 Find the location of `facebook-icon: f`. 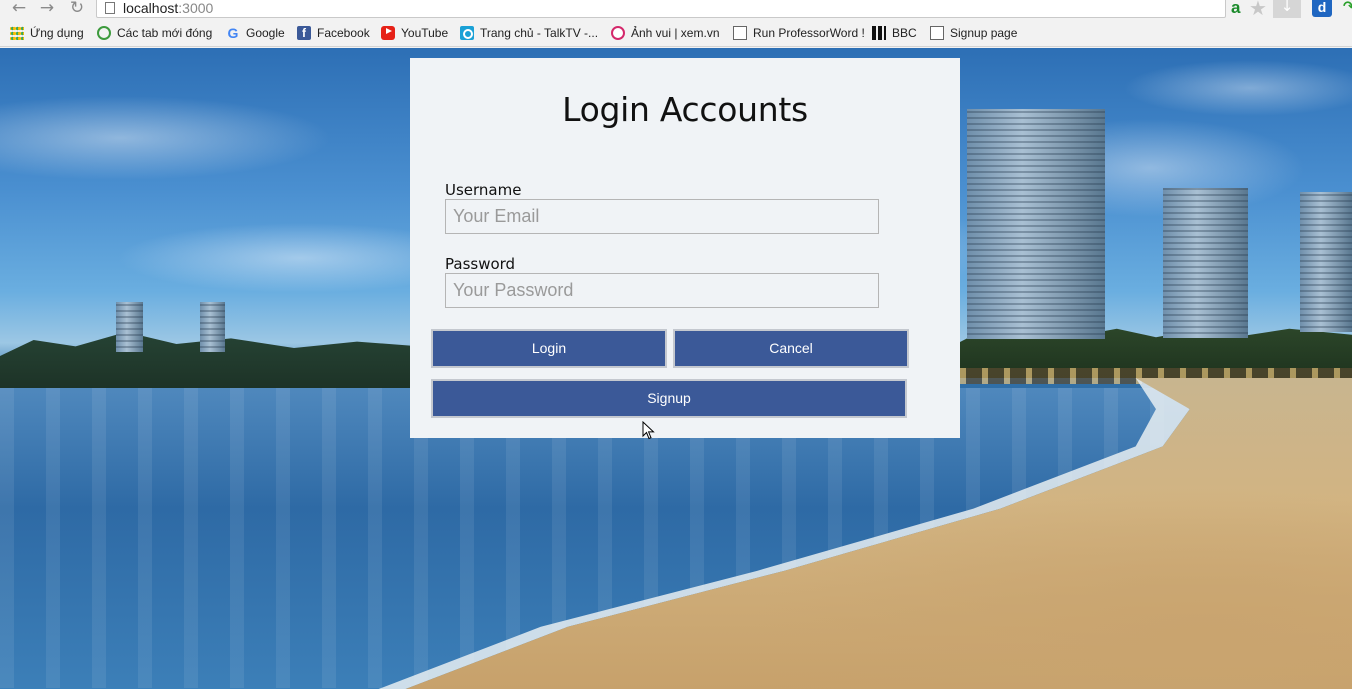

facebook-icon: f is located at coordinates (304, 33).